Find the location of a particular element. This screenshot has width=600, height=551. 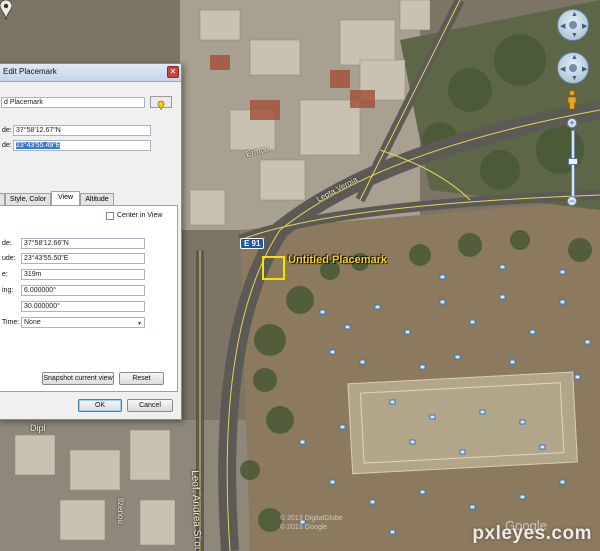

view-range-field: 319m is located at coordinates (83, 274).